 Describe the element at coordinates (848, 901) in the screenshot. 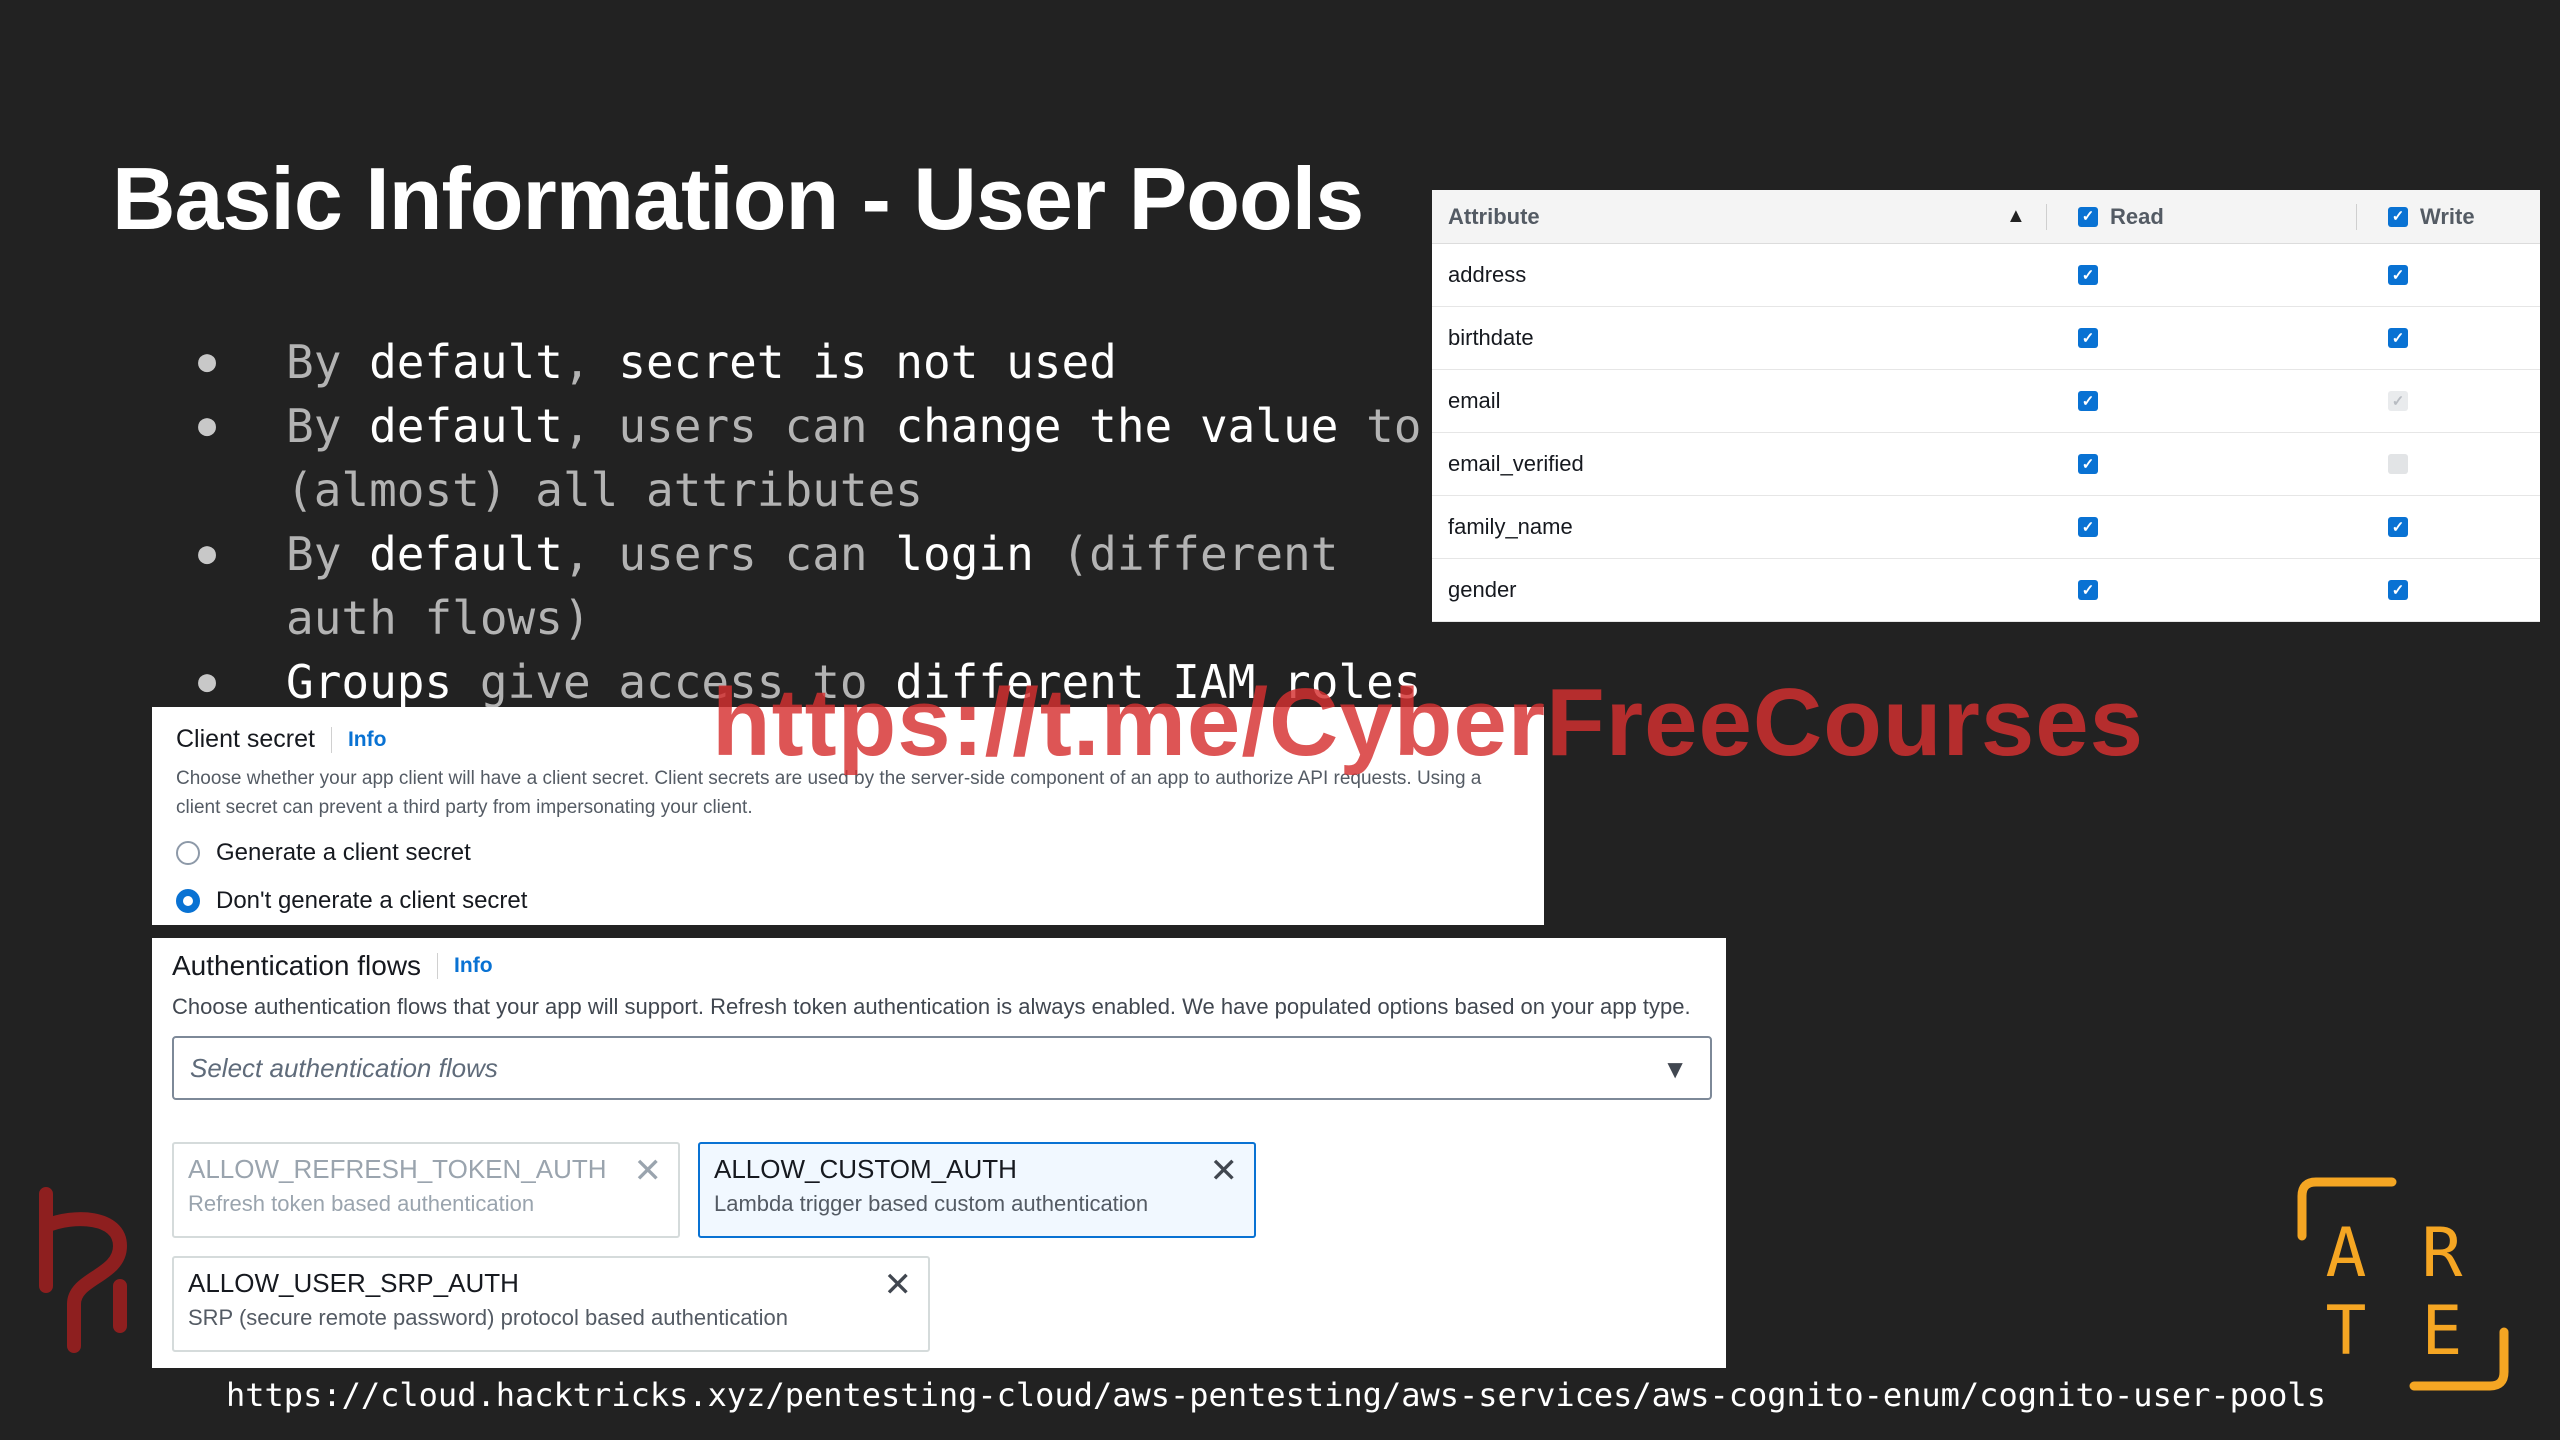

I see `radio-dont-generate-secret: Don't generate a client secret` at that location.